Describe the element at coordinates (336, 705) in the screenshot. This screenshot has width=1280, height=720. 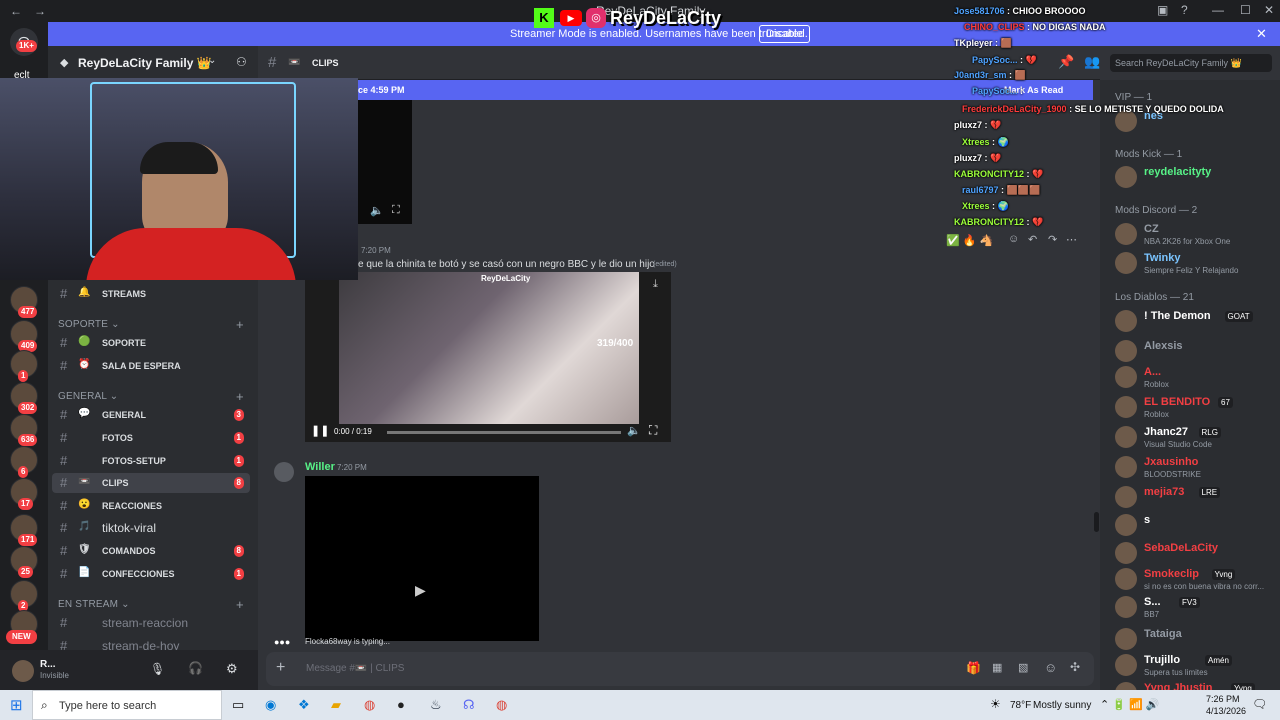
I see `file-explorer-icon: ▰` at that location.